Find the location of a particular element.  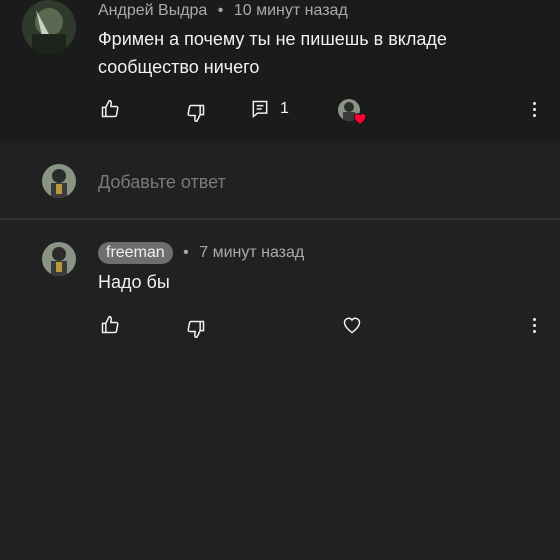

reply-like-button is located at coordinates (110, 325).